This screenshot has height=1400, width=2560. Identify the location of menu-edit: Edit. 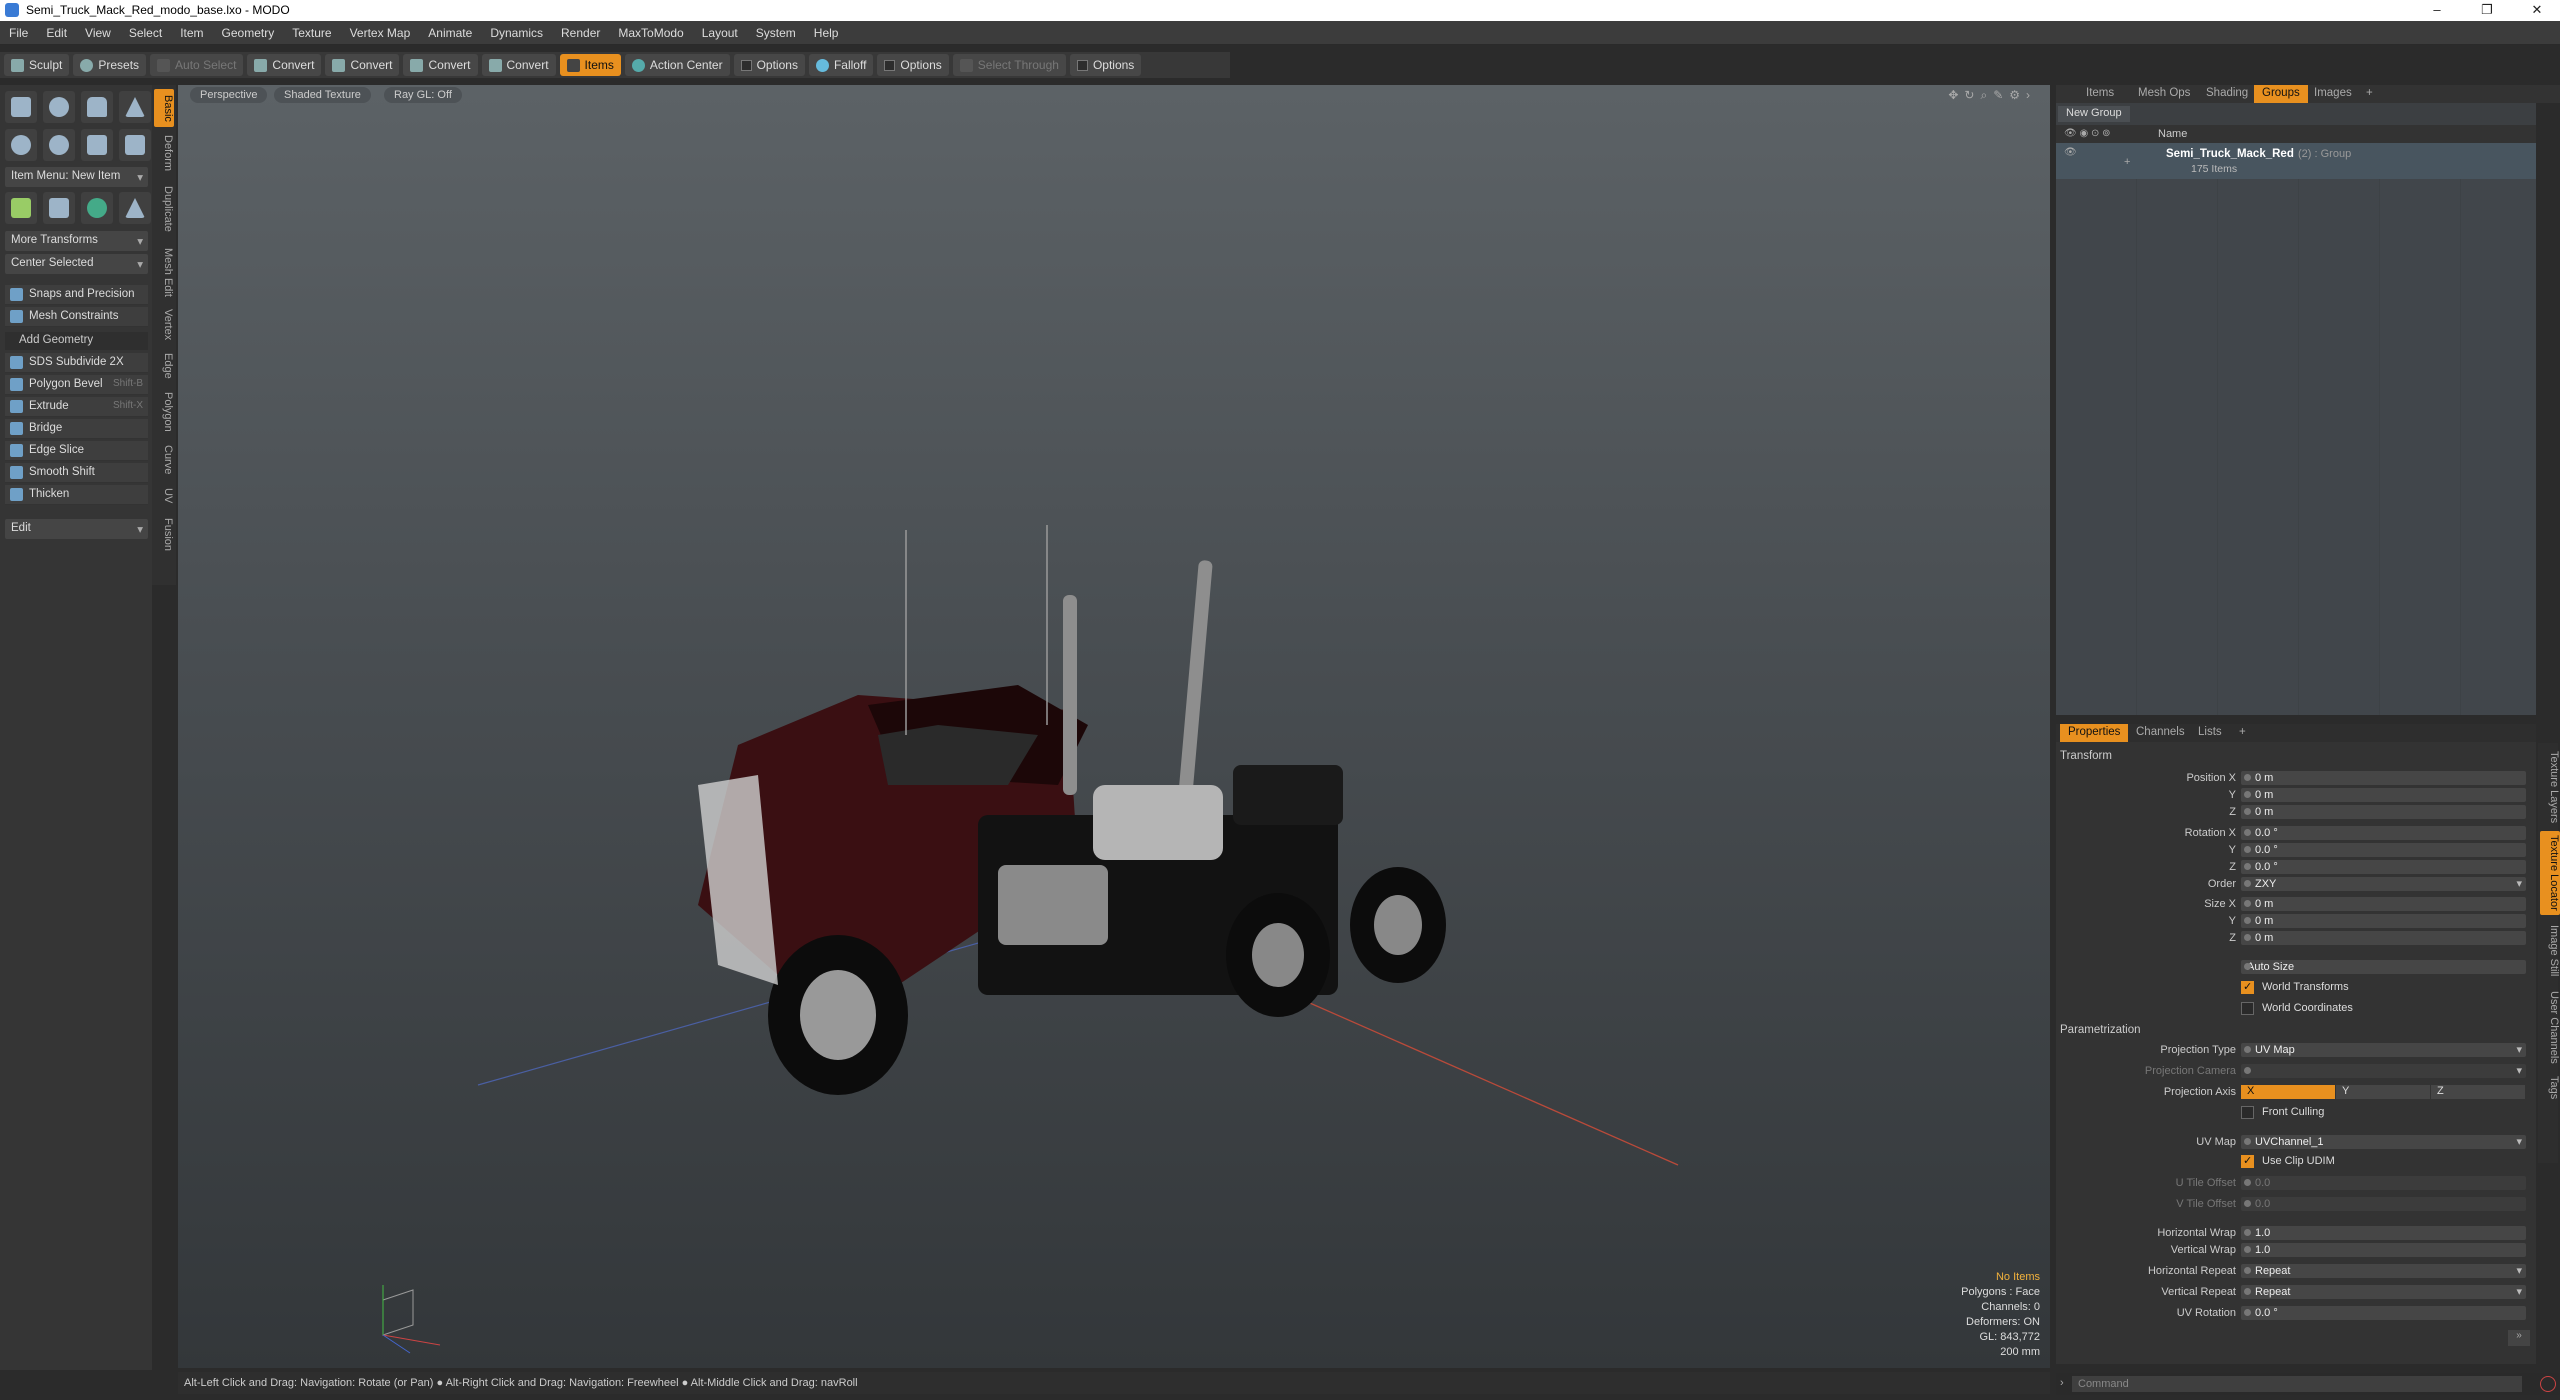
(56, 33).